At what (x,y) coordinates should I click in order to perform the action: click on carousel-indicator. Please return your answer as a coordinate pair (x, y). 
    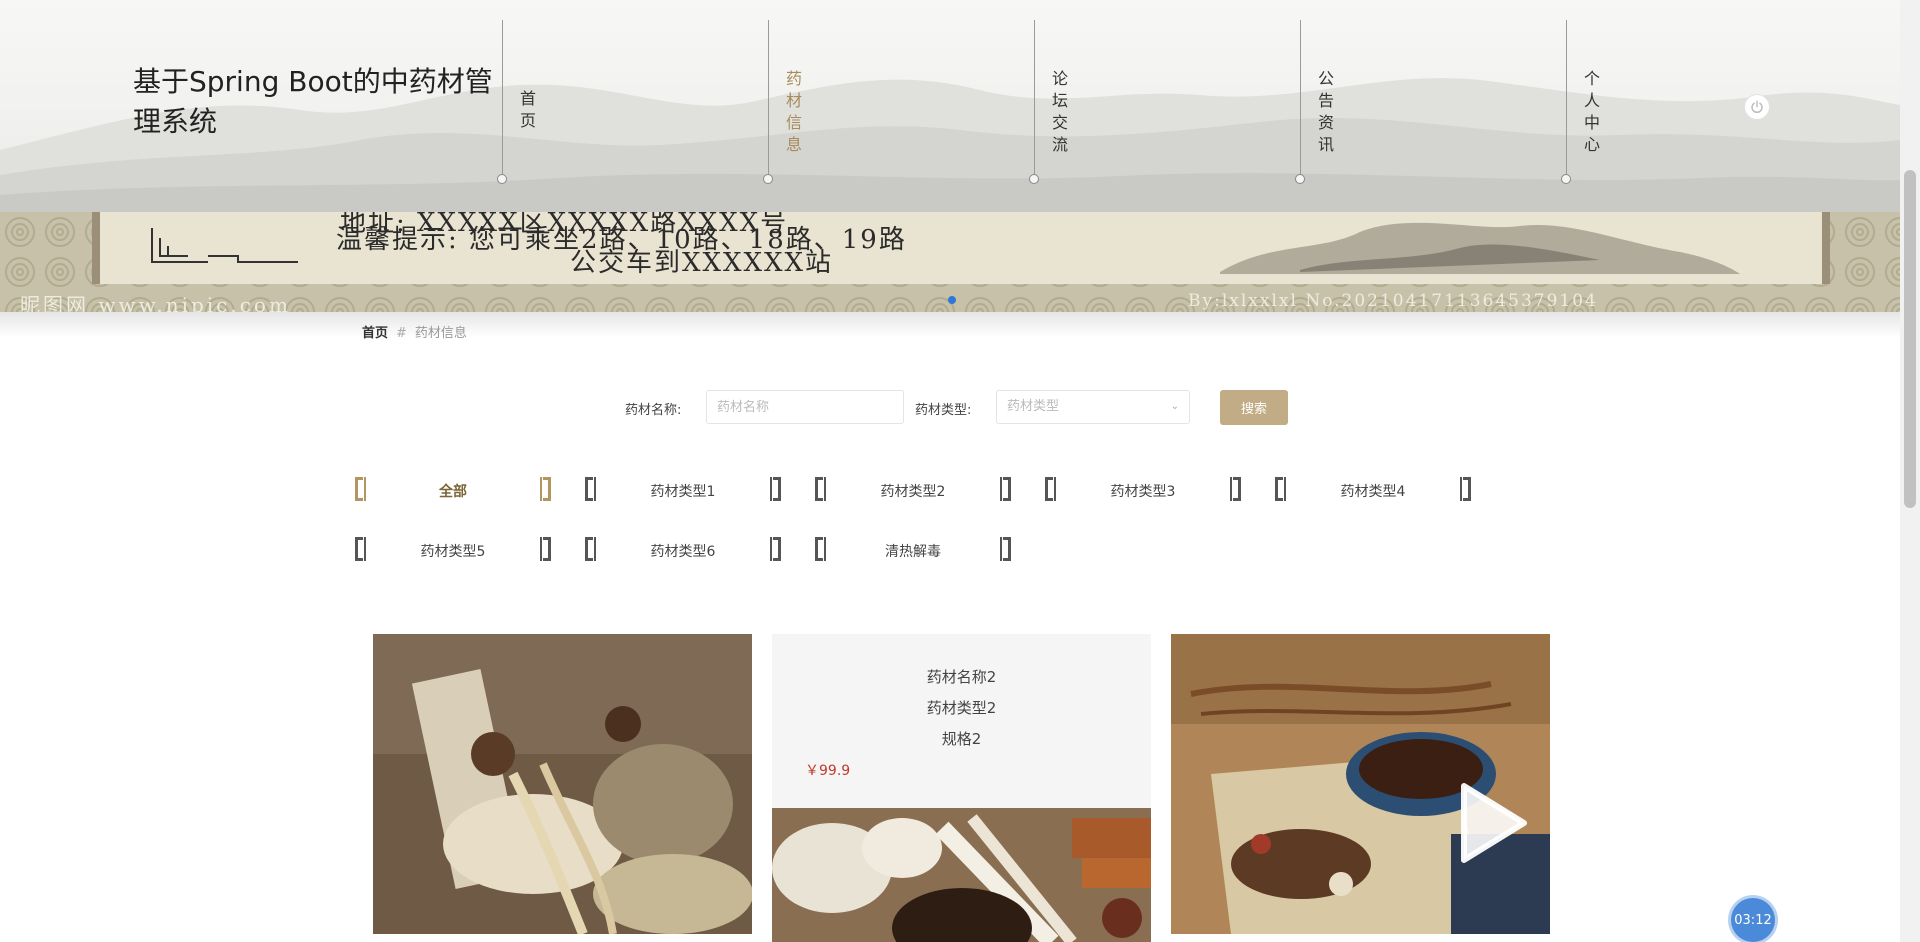
    Looking at the image, I should click on (952, 300).